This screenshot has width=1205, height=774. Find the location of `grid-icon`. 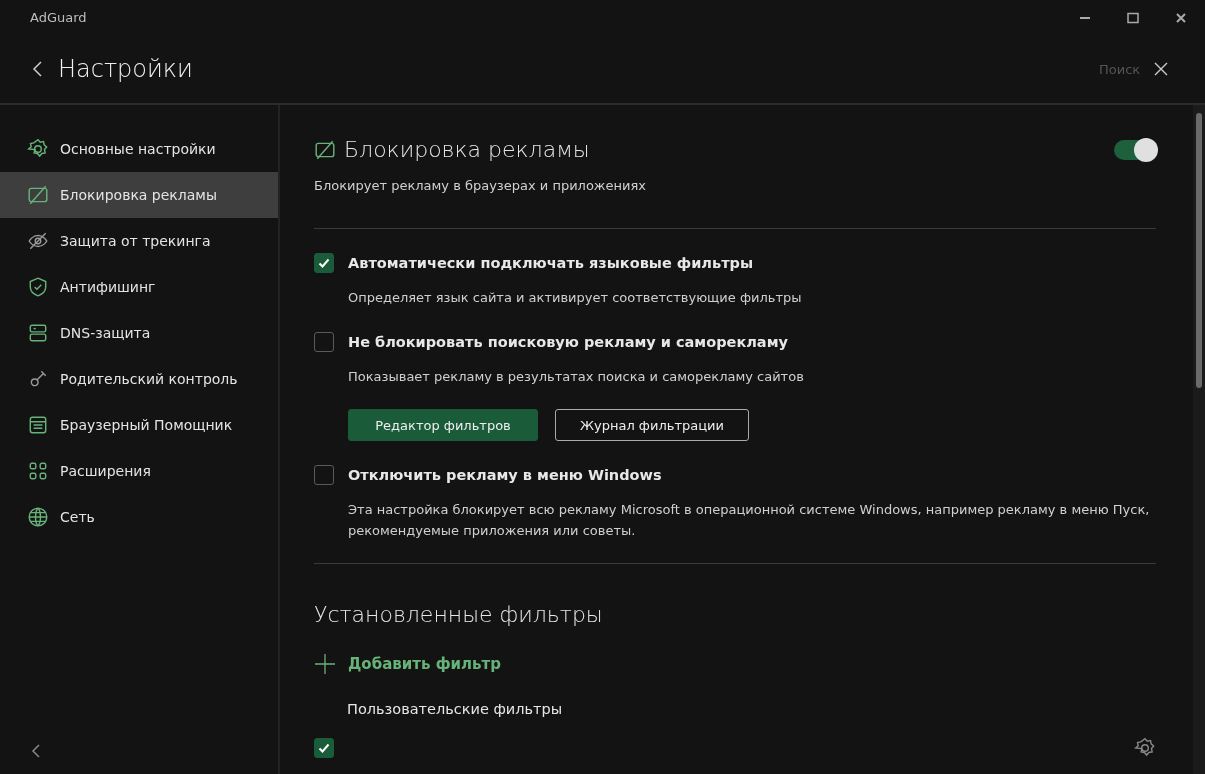

grid-icon is located at coordinates (38, 471).